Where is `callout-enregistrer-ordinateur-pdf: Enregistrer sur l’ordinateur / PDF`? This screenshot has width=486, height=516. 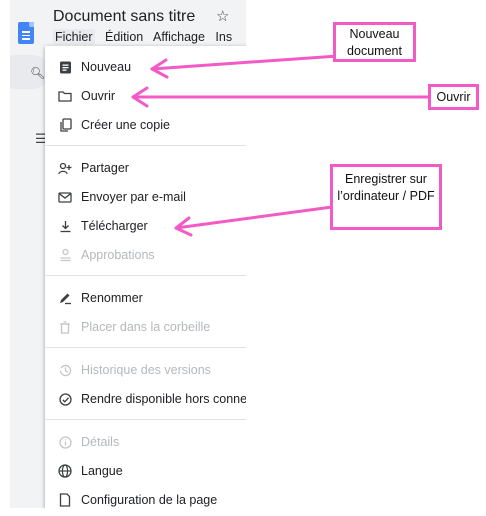
callout-enregistrer-ordinateur-pdf: Enregistrer sur l’ordinateur / PDF is located at coordinates (386, 197).